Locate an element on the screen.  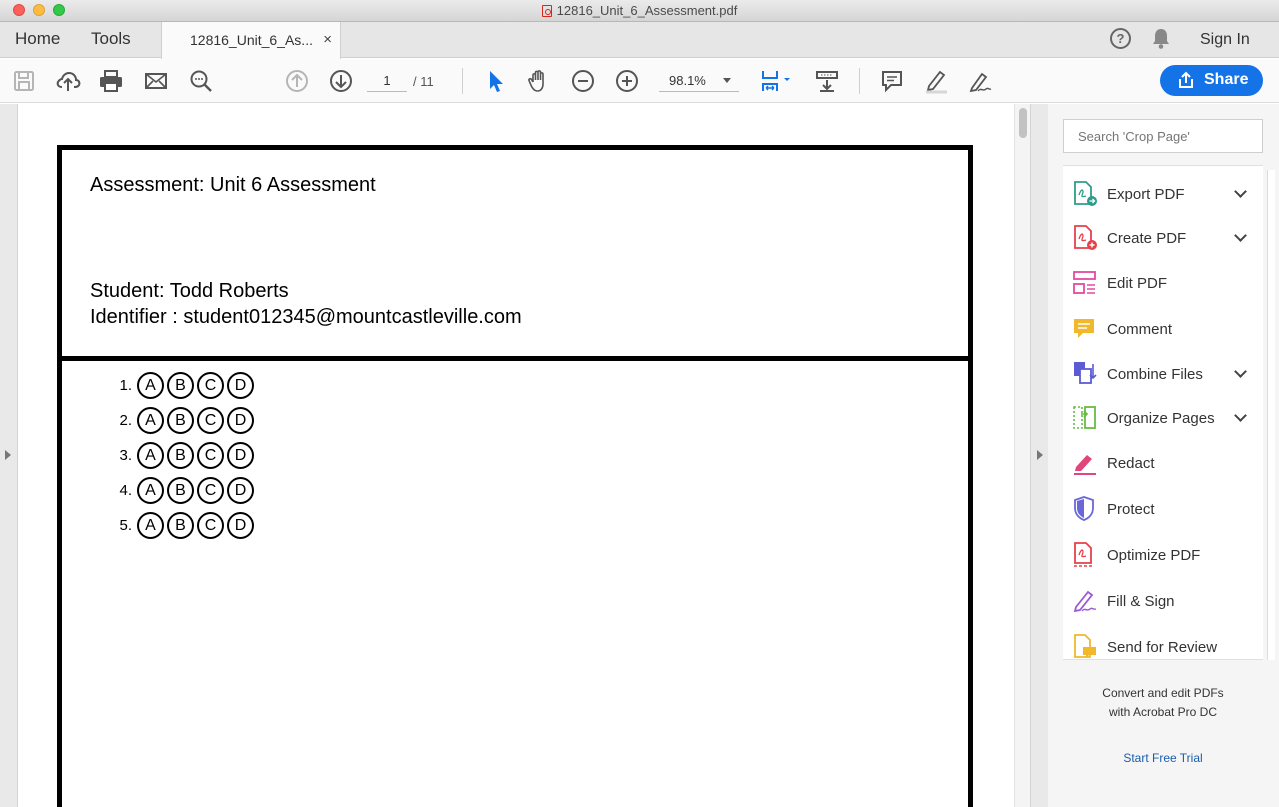
help-icon: ? is located at coordinates (1120, 38).